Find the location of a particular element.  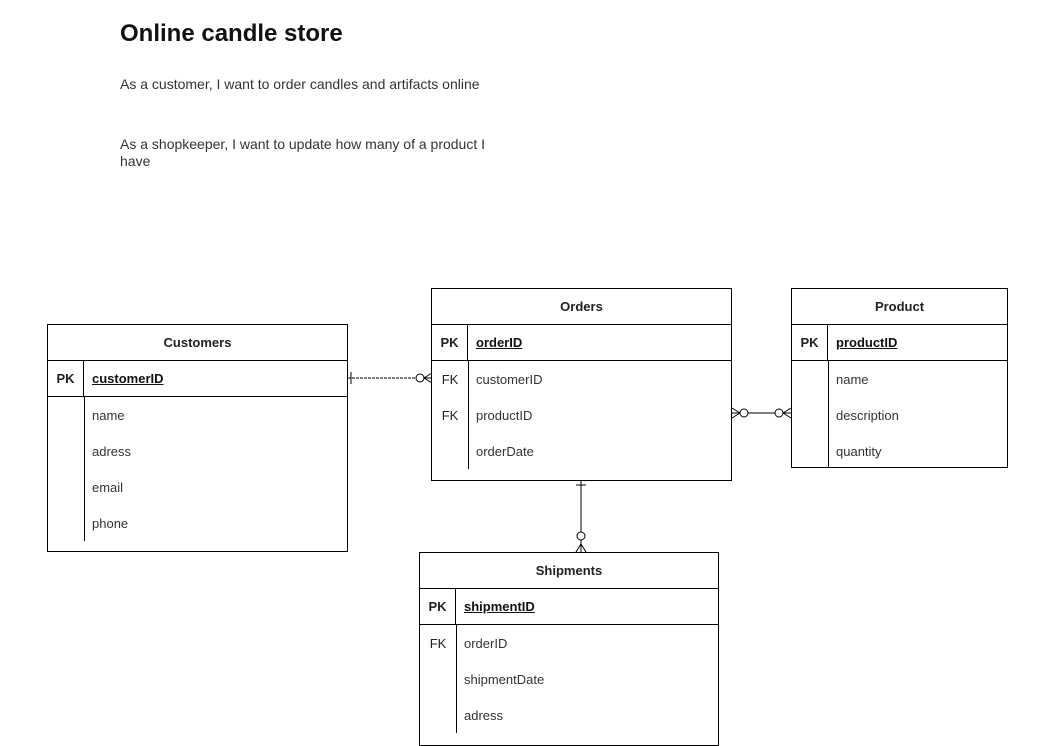

attribute-row: FK orderID is located at coordinates (569, 643).